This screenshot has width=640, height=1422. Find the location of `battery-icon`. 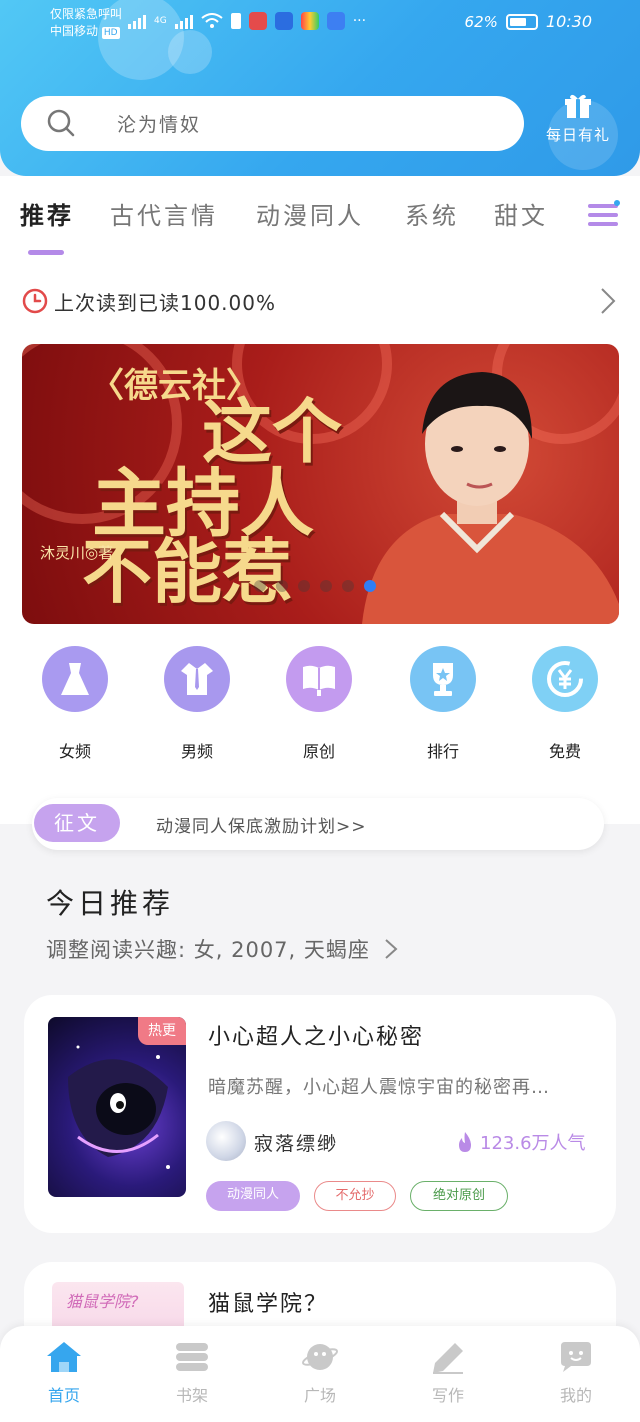

battery-icon is located at coordinates (521, 21).